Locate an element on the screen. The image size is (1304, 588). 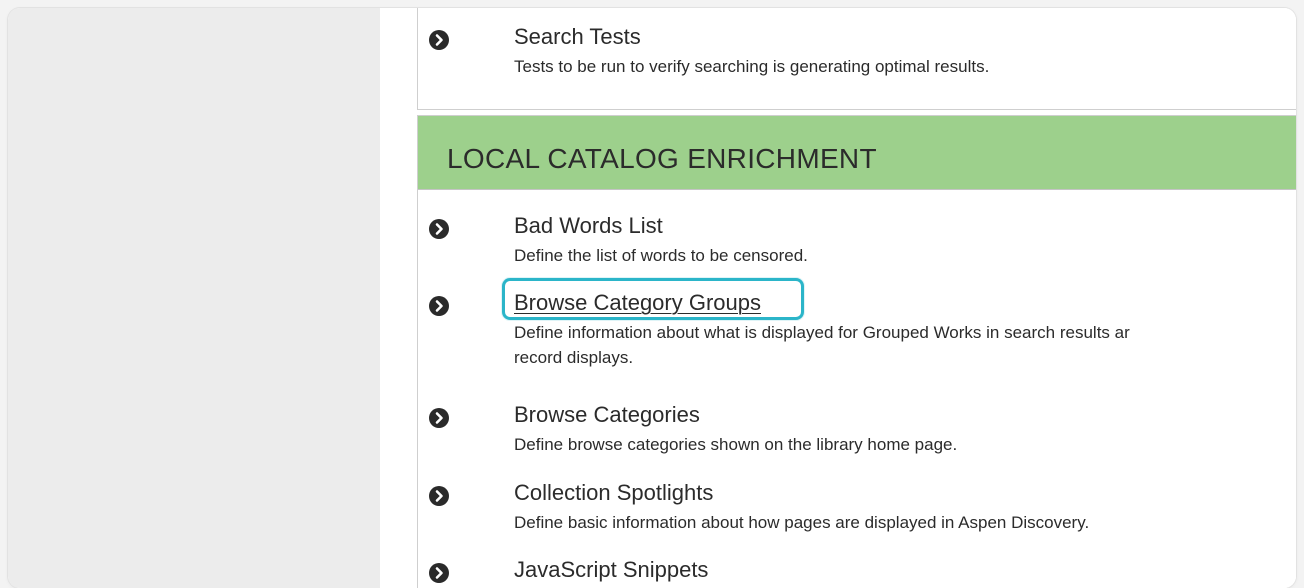
item-title-collection-spotlights: Collection Spotlights is located at coordinates (613, 493).